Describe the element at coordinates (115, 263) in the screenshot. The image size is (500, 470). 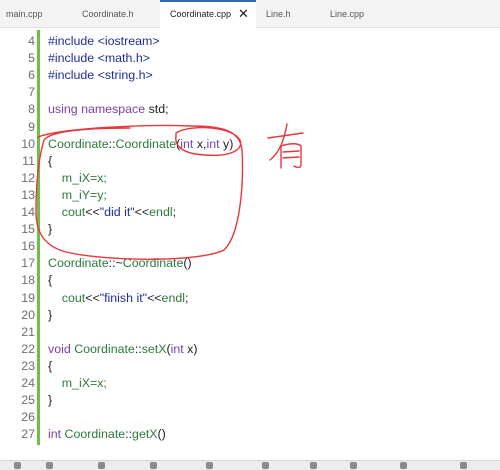
I see `code-token: ::~` at that location.